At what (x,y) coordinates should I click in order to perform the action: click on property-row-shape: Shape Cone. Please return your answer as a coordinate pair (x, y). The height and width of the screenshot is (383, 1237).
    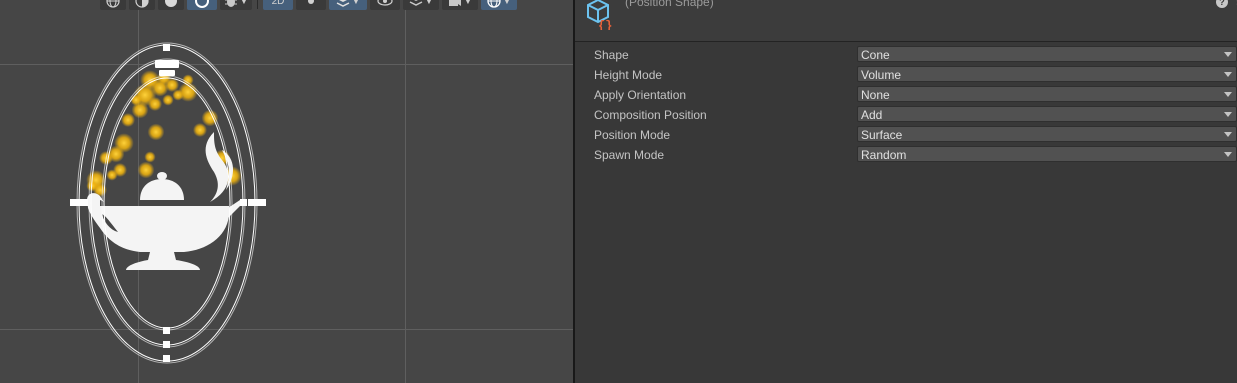
    Looking at the image, I should click on (906, 55).